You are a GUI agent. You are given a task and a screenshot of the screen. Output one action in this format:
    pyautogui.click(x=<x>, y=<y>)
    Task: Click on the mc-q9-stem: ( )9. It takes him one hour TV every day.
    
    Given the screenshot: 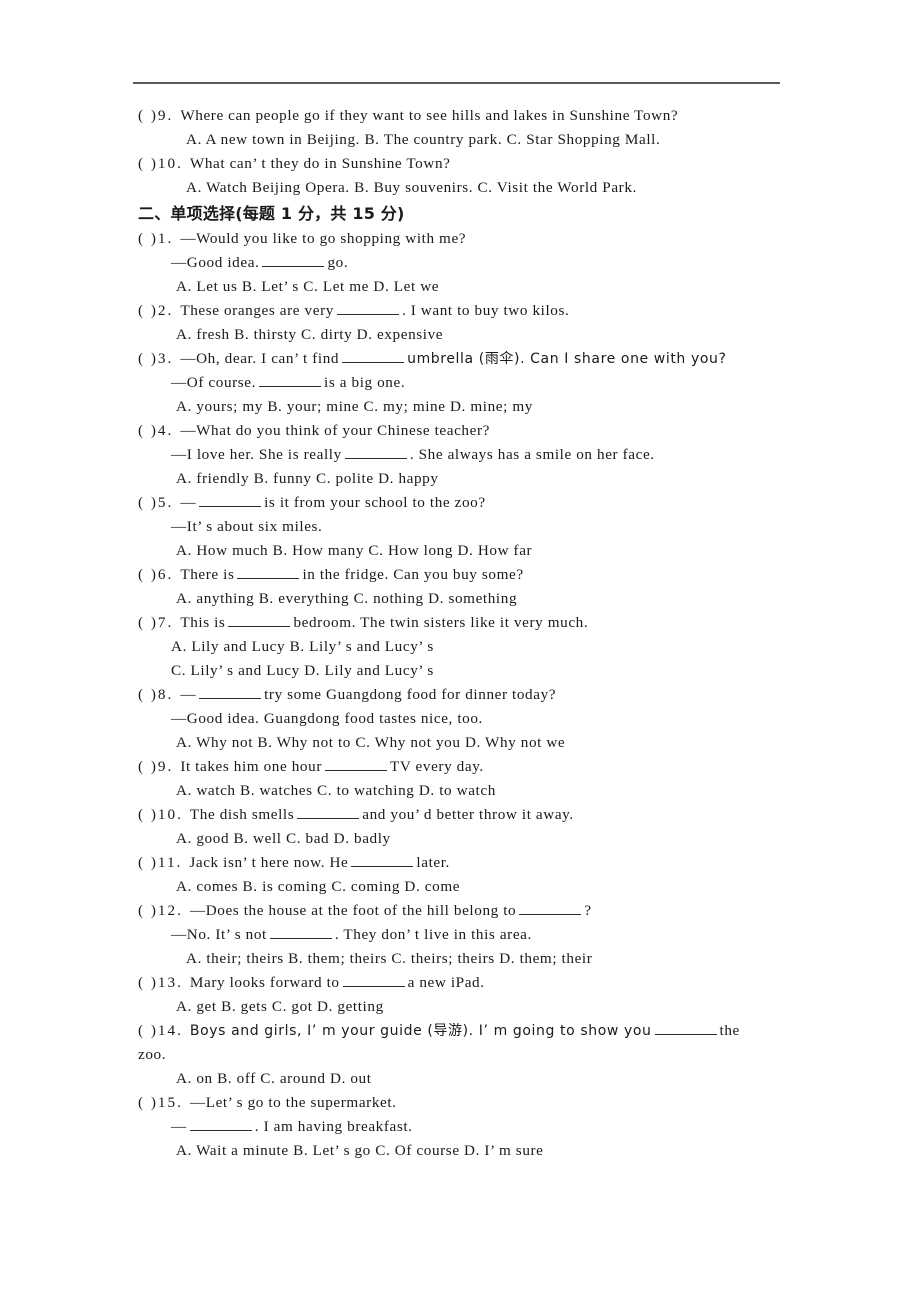 What is the action you would take?
    pyautogui.click(x=464, y=767)
    